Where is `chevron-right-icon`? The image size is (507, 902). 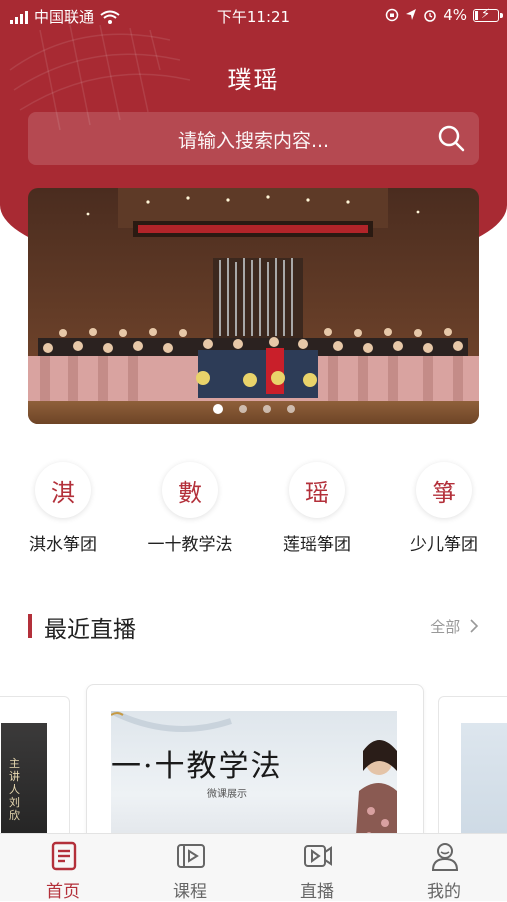
chevron-right-icon is located at coordinates (474, 626).